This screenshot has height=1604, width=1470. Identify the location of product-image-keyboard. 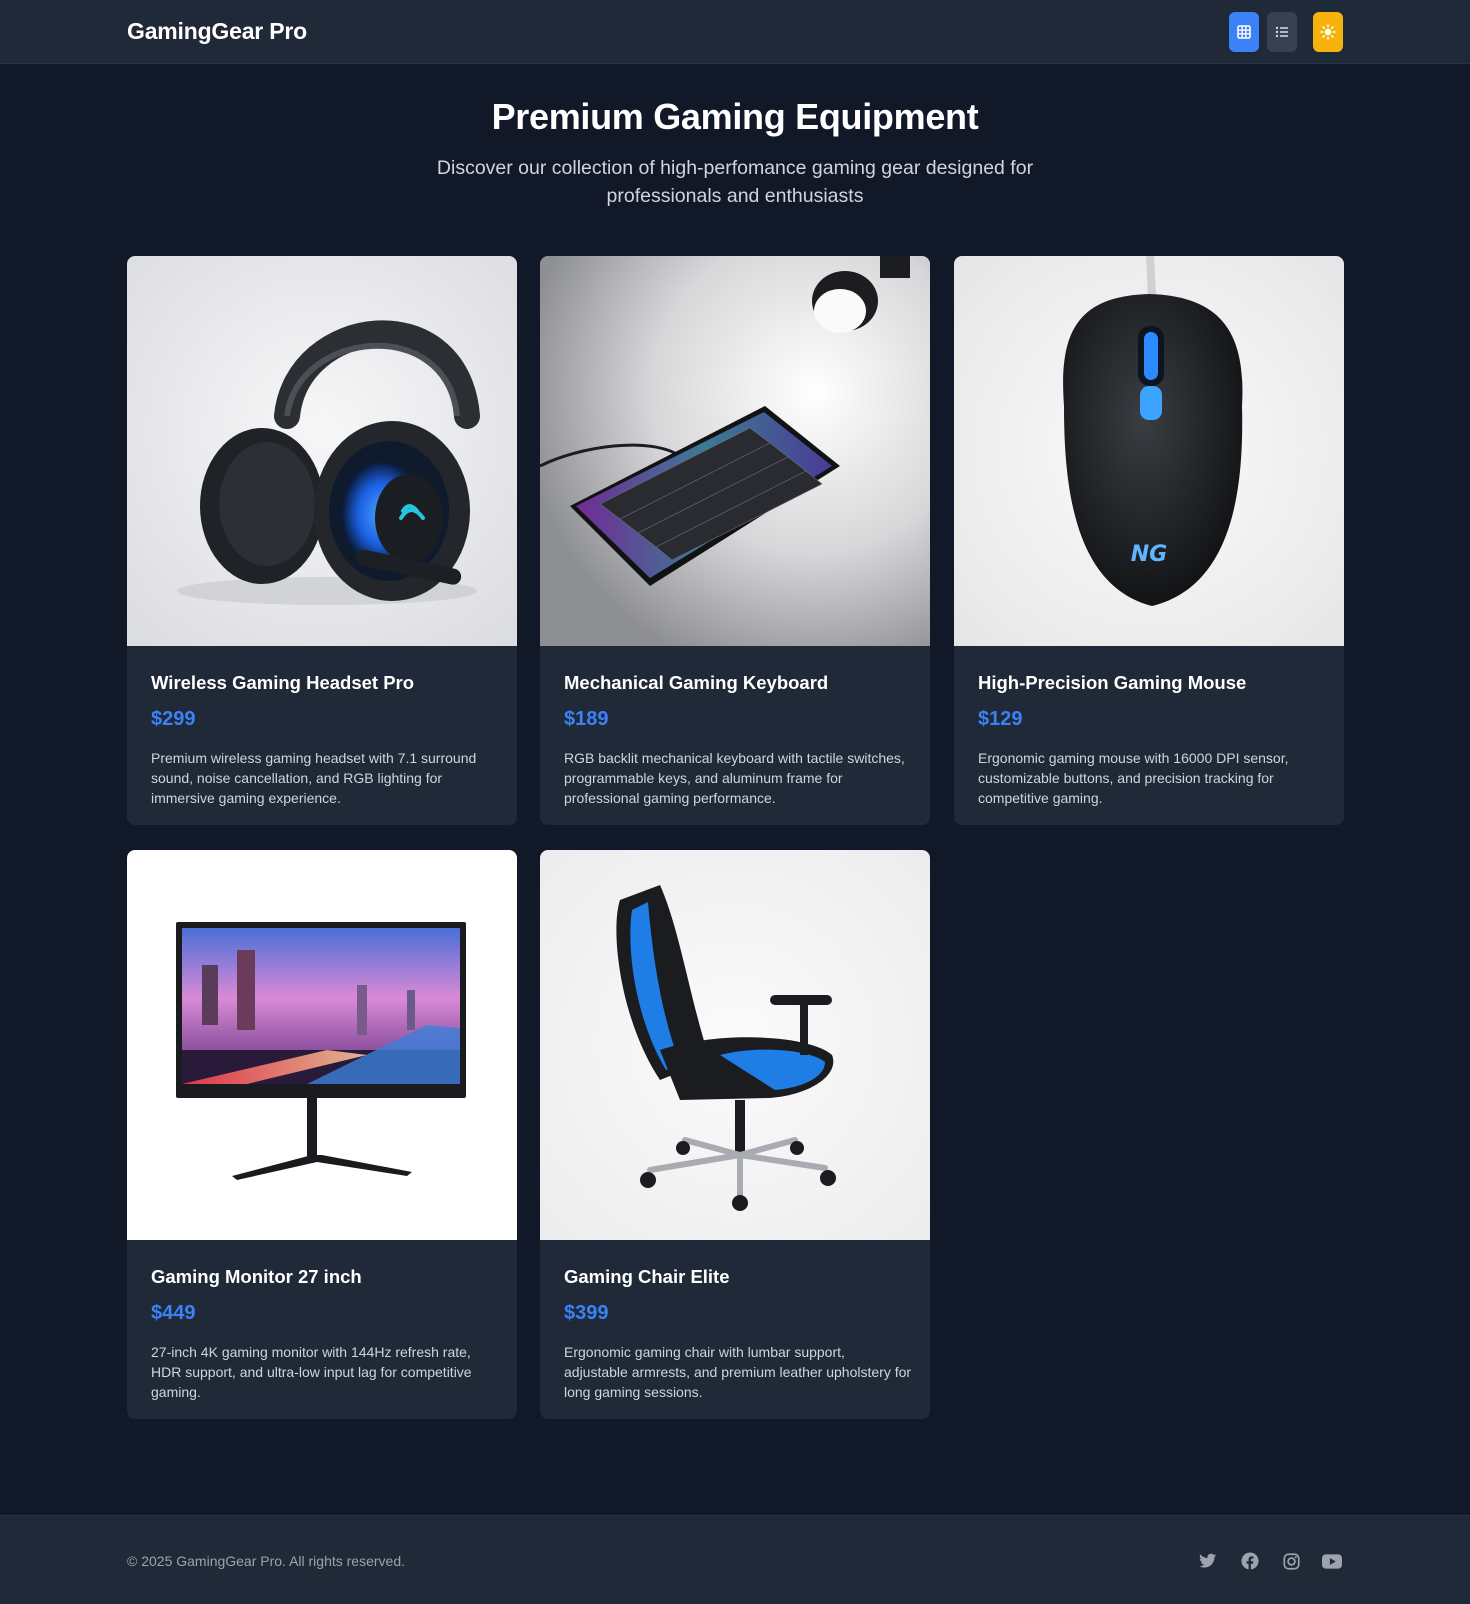
(735, 451).